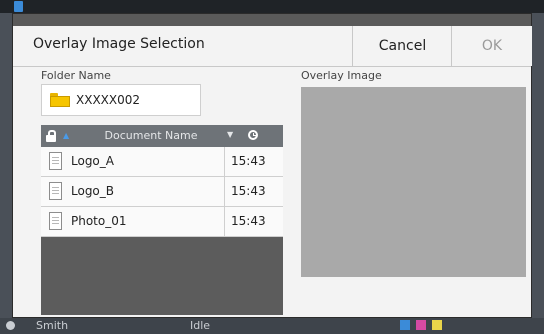 This screenshot has width=544, height=334. What do you see at coordinates (341, 75) in the screenshot?
I see `overlay-image-label: Overlay Image` at bounding box center [341, 75].